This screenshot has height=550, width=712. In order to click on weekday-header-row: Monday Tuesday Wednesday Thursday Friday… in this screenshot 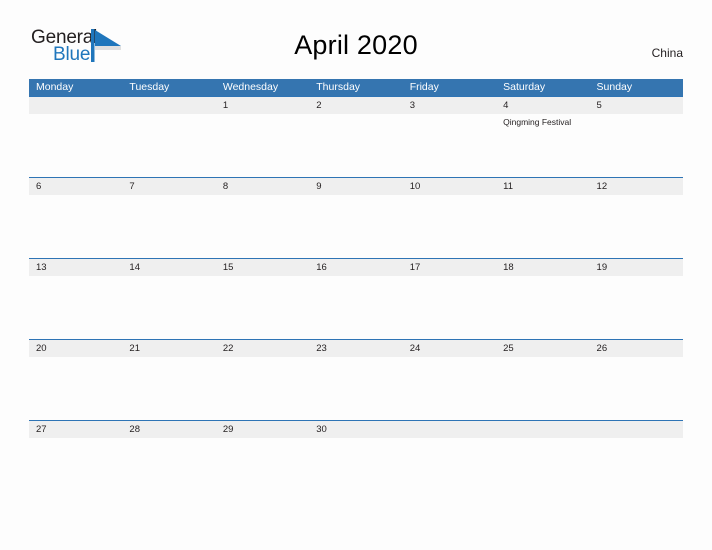, I will do `click(356, 87)`.